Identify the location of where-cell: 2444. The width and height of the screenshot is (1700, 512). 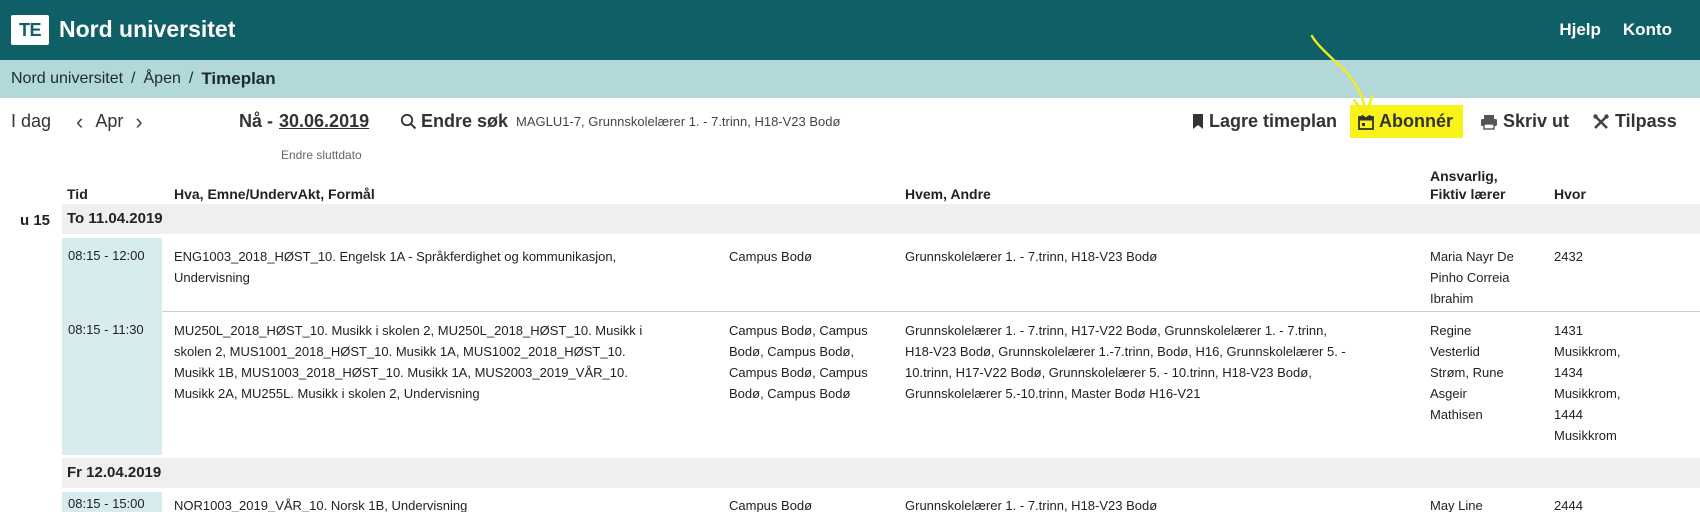
(1619, 503).